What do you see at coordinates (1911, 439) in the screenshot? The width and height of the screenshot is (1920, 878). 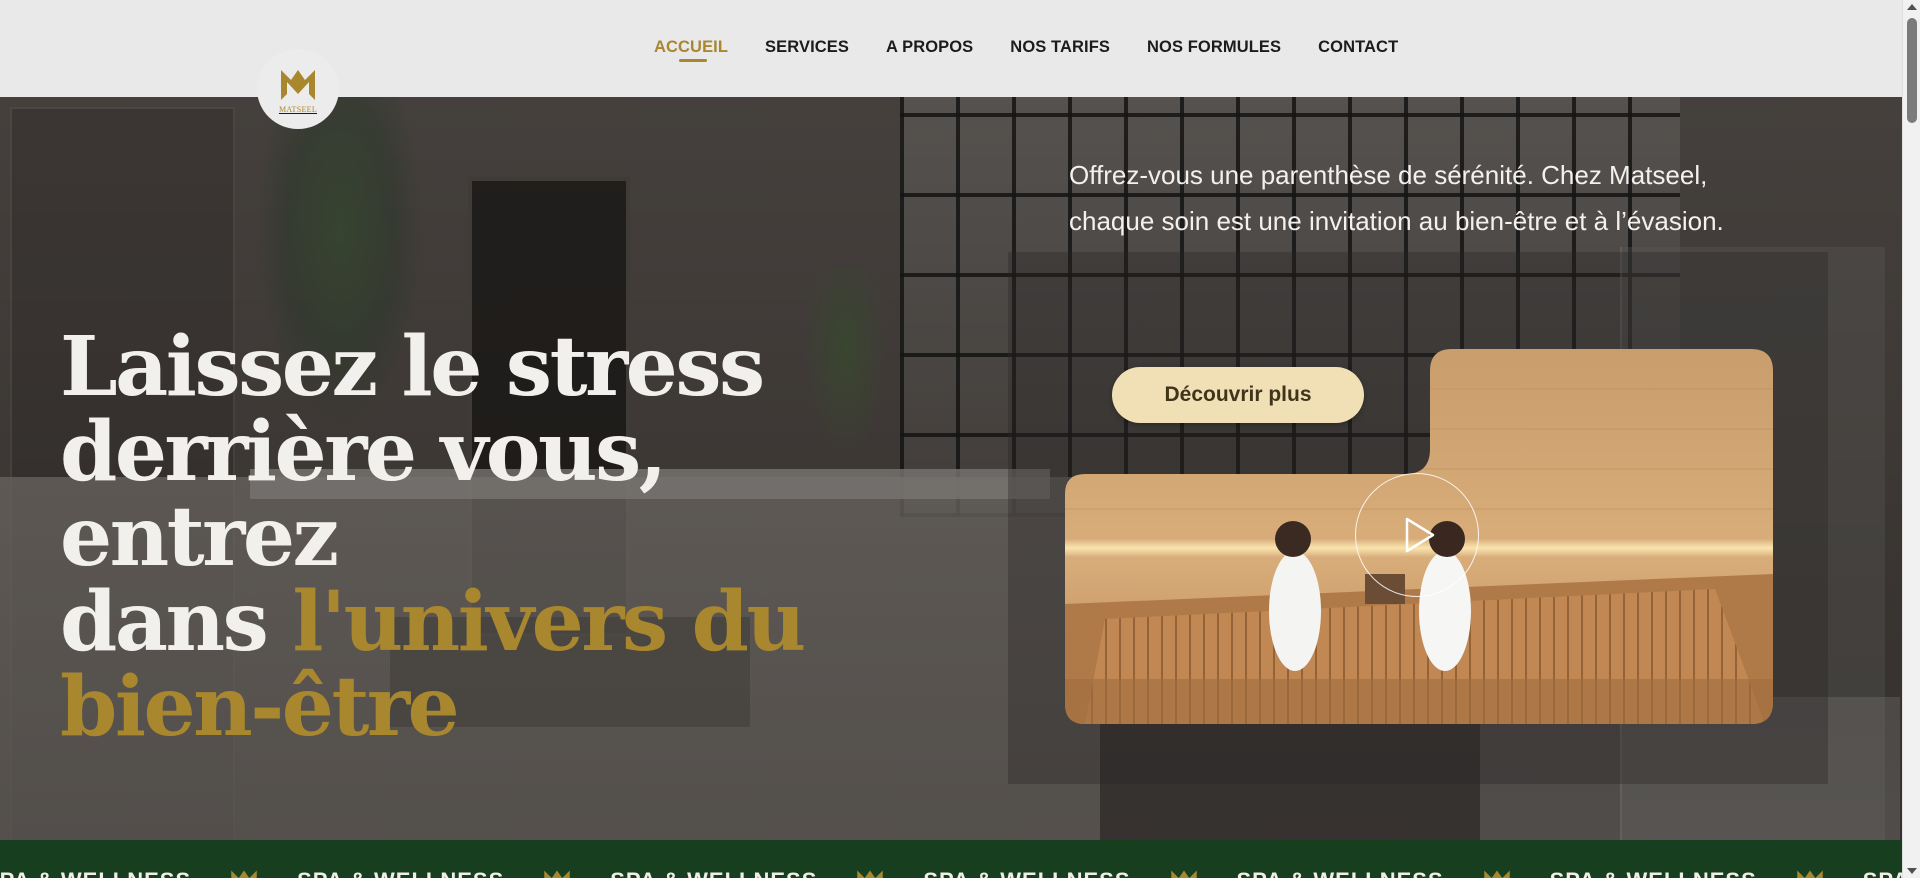 I see `vertical-scrollbar` at bounding box center [1911, 439].